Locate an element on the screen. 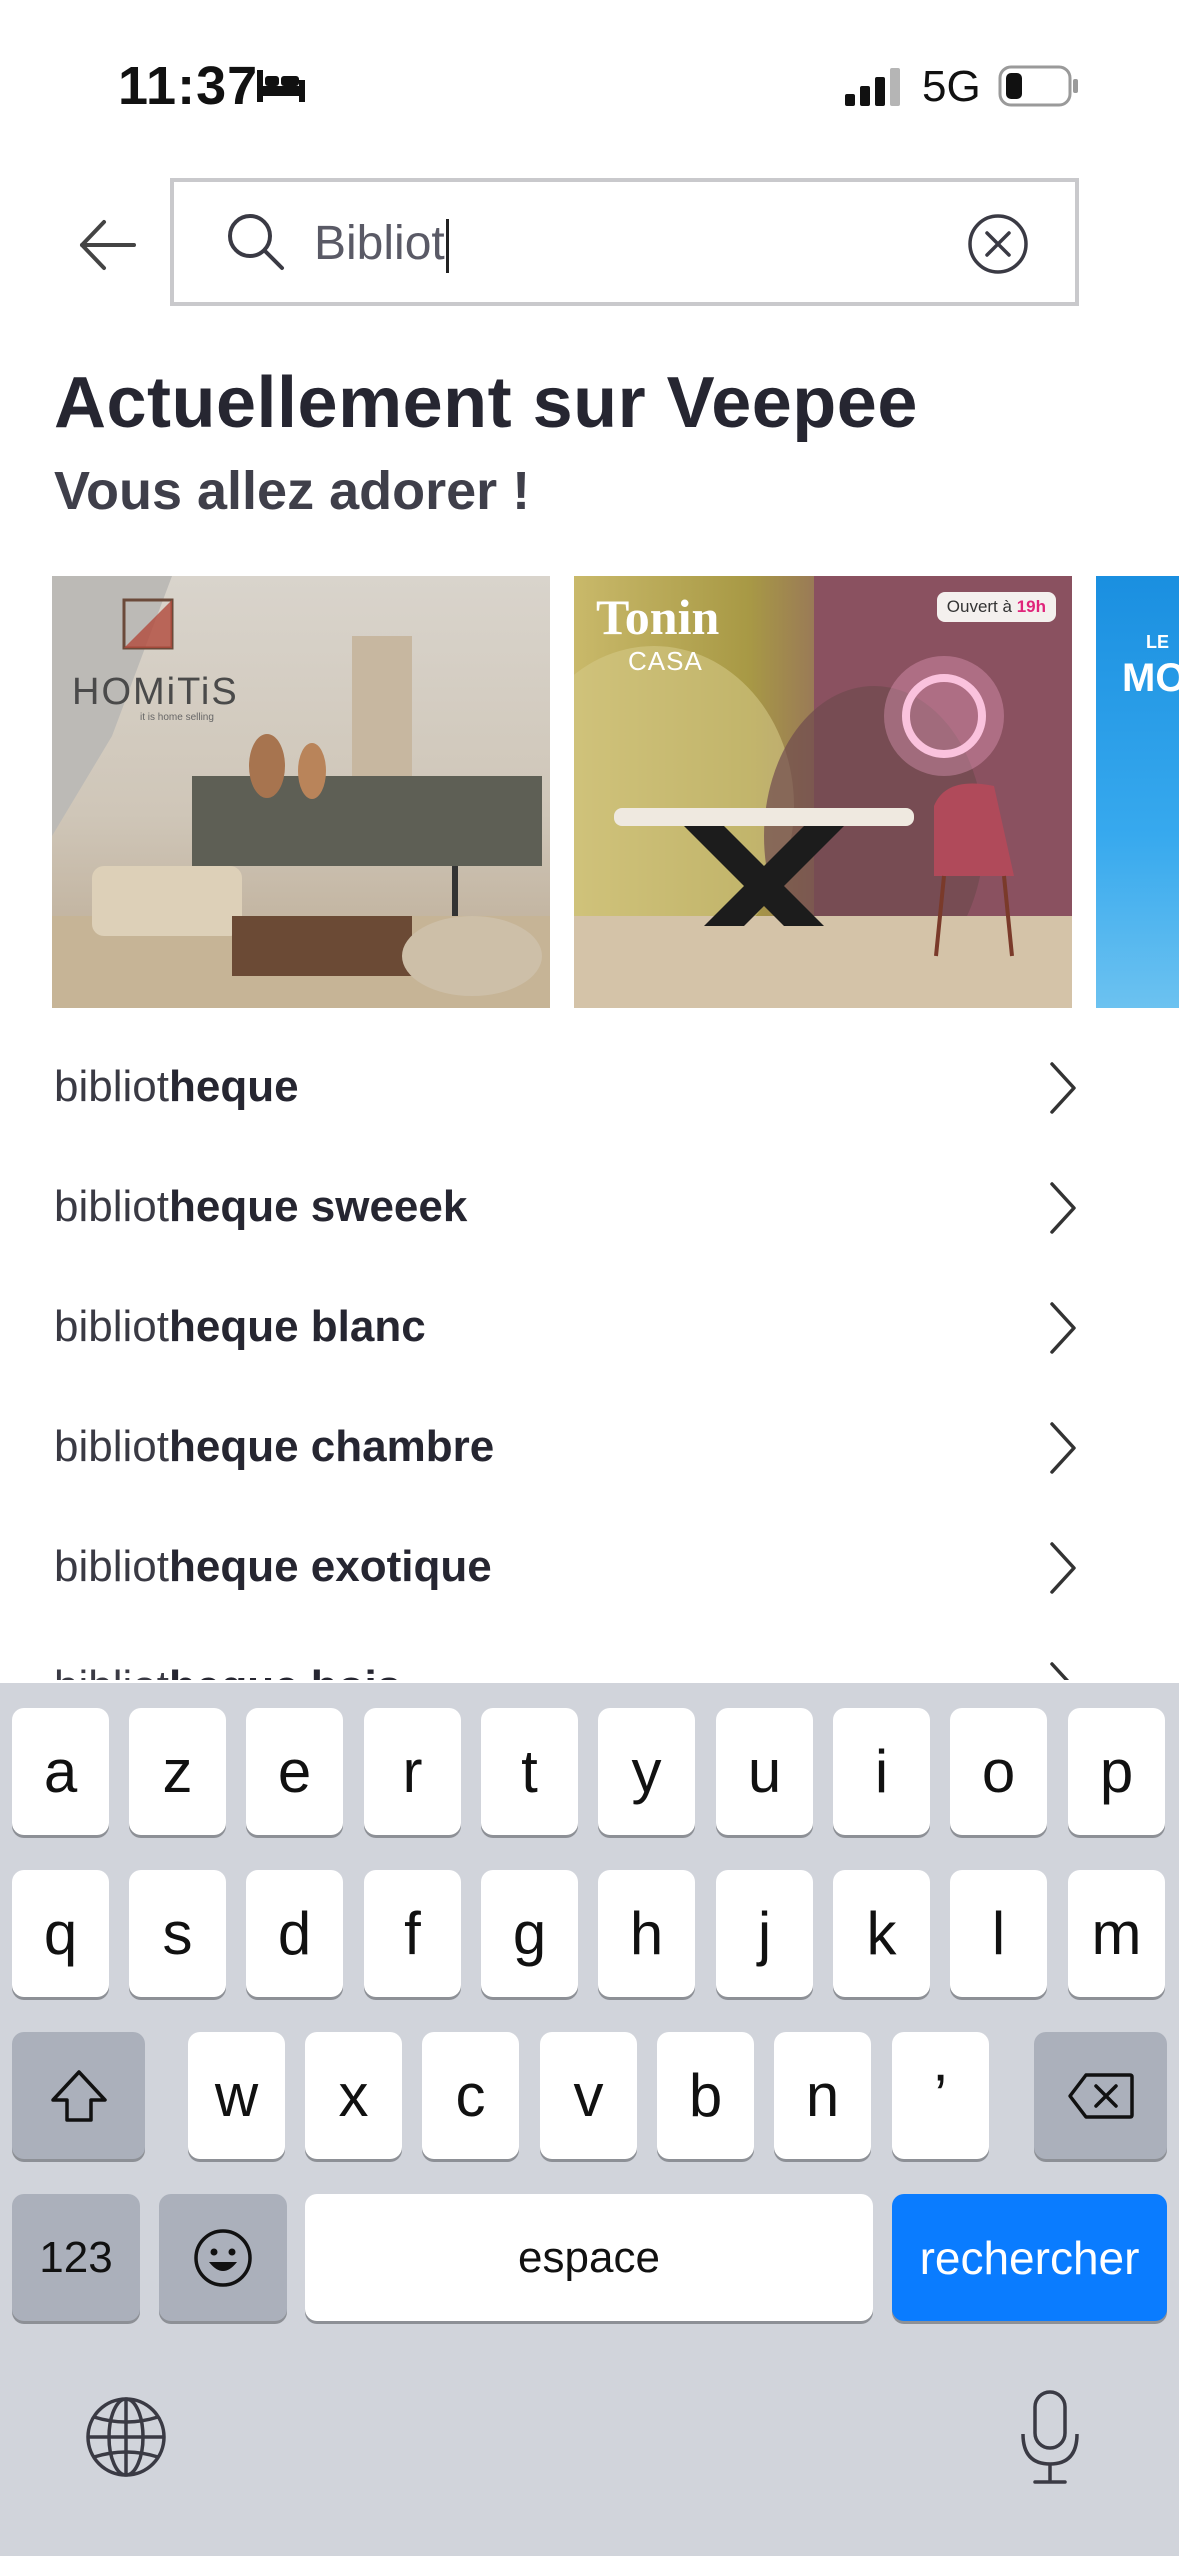 This screenshot has height=2556, width=1179. key-l: l is located at coordinates (998, 1933).